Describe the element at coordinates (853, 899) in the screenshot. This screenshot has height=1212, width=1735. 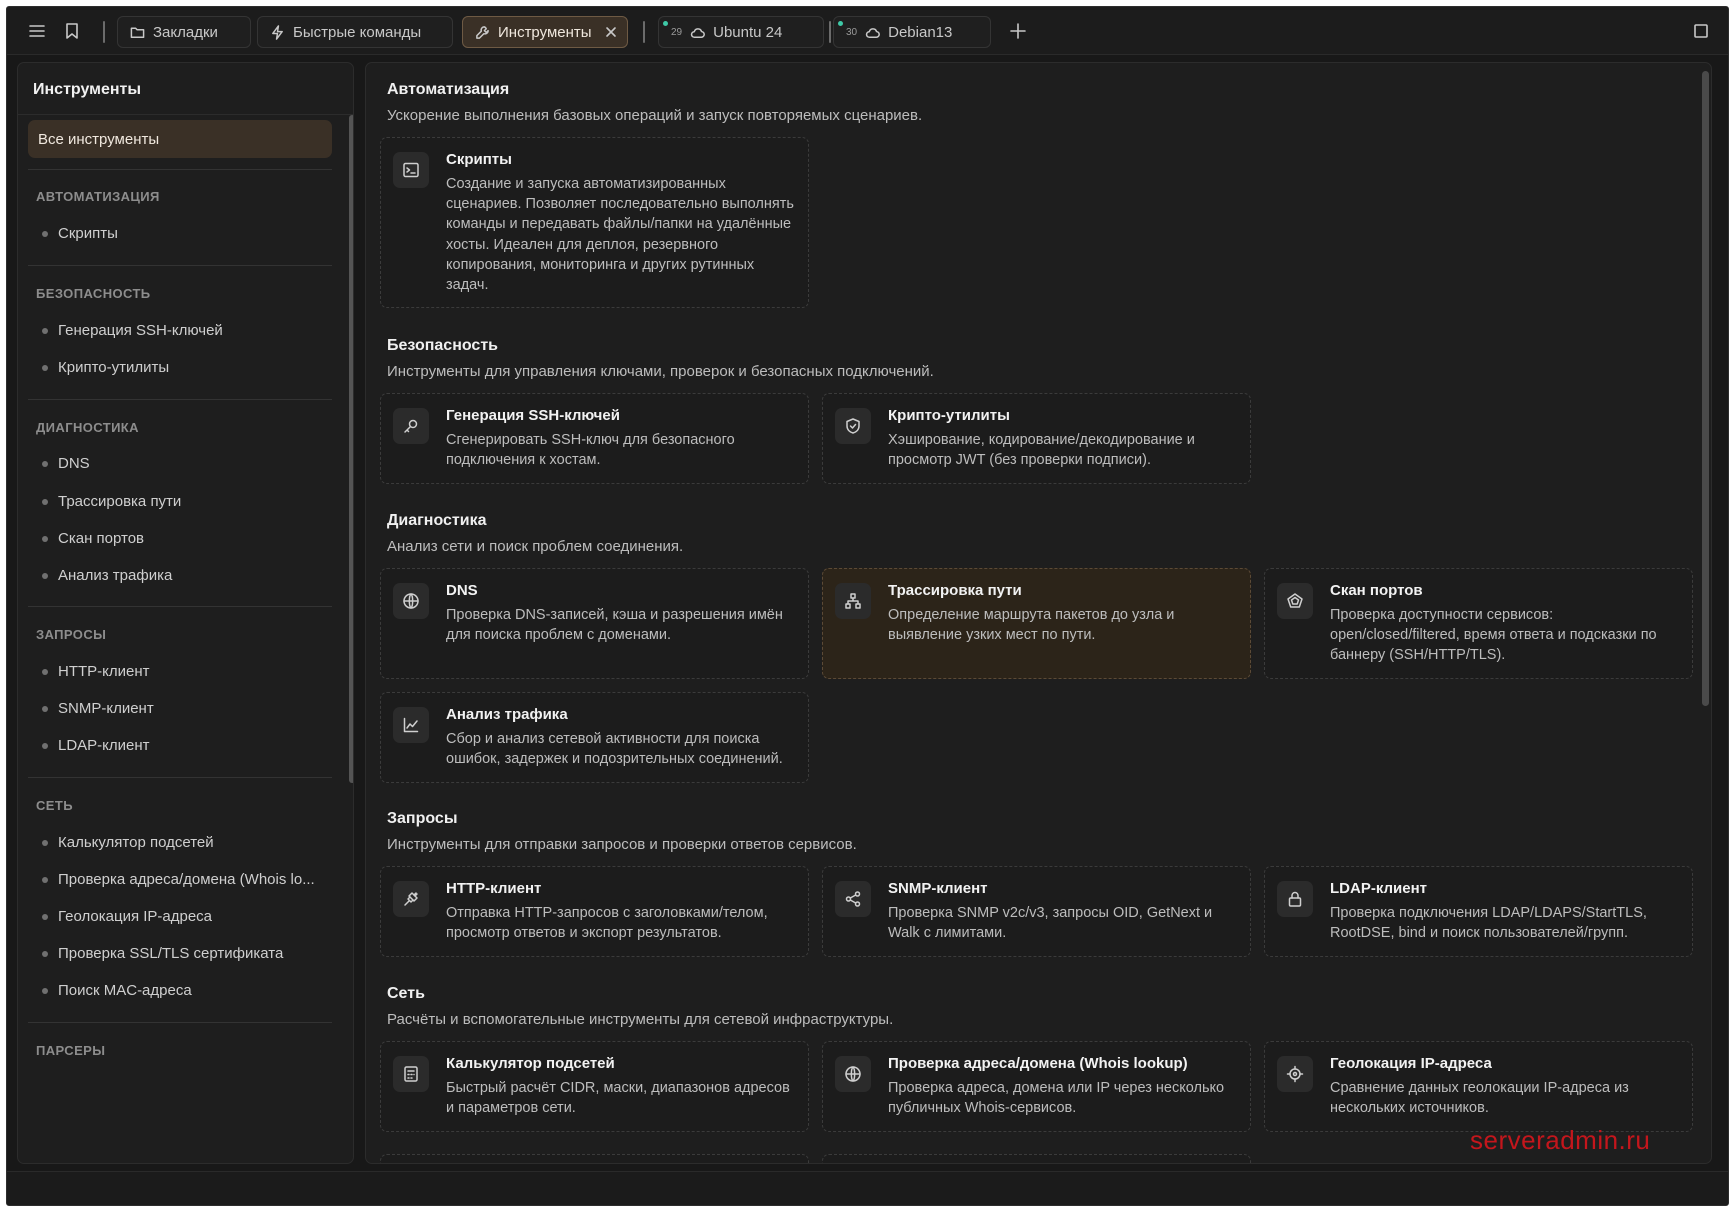
I see `share-nodes-icon` at that location.